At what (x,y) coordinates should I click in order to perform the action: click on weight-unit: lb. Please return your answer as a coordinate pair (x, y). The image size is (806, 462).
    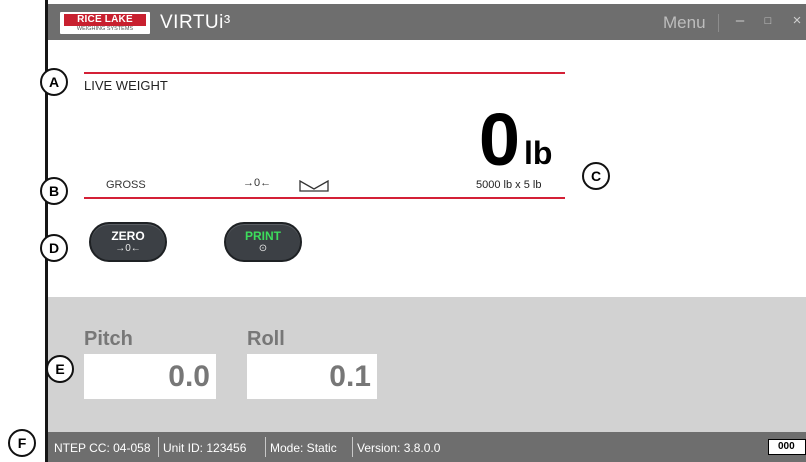
    Looking at the image, I should click on (538, 153).